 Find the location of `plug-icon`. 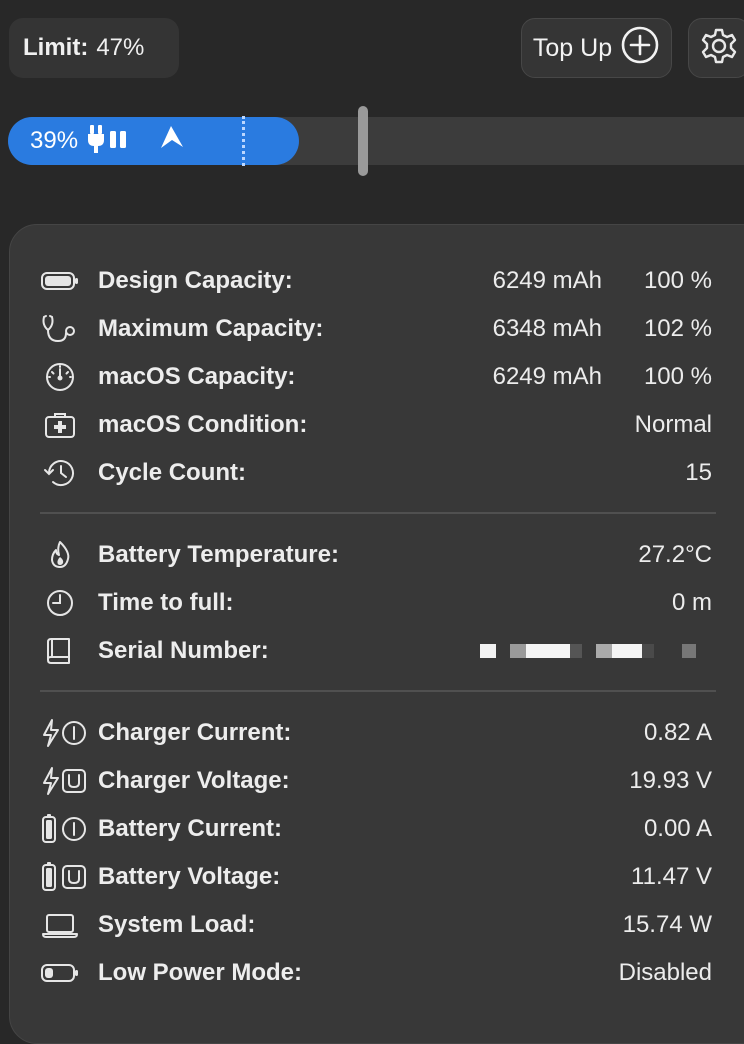

plug-icon is located at coordinates (112, 141).